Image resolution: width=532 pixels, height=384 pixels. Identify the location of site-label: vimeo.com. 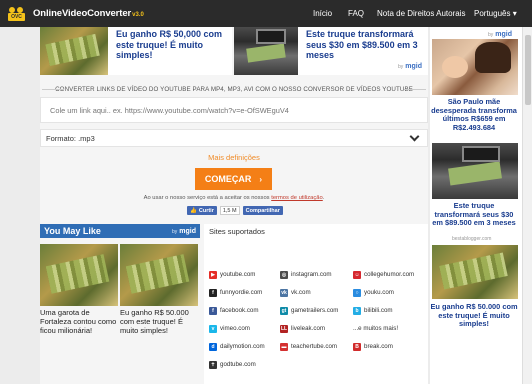
(235, 328).